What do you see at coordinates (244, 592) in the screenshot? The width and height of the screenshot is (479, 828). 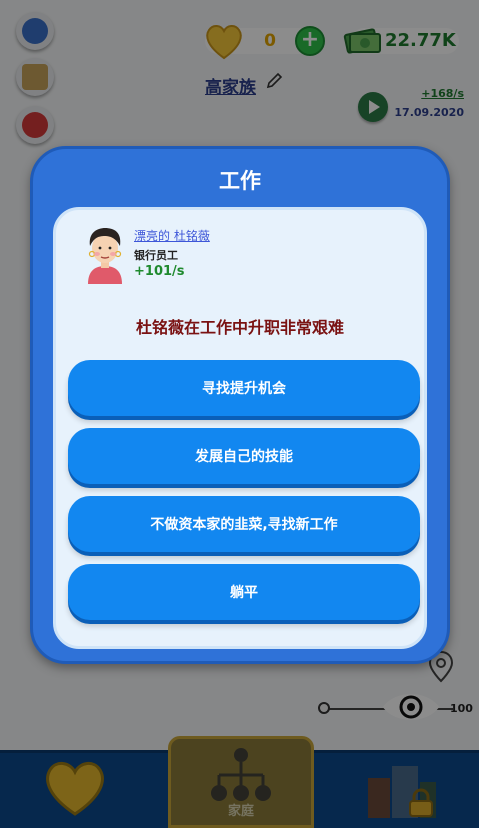 I see `option-lie-flat-button: 躺平` at bounding box center [244, 592].